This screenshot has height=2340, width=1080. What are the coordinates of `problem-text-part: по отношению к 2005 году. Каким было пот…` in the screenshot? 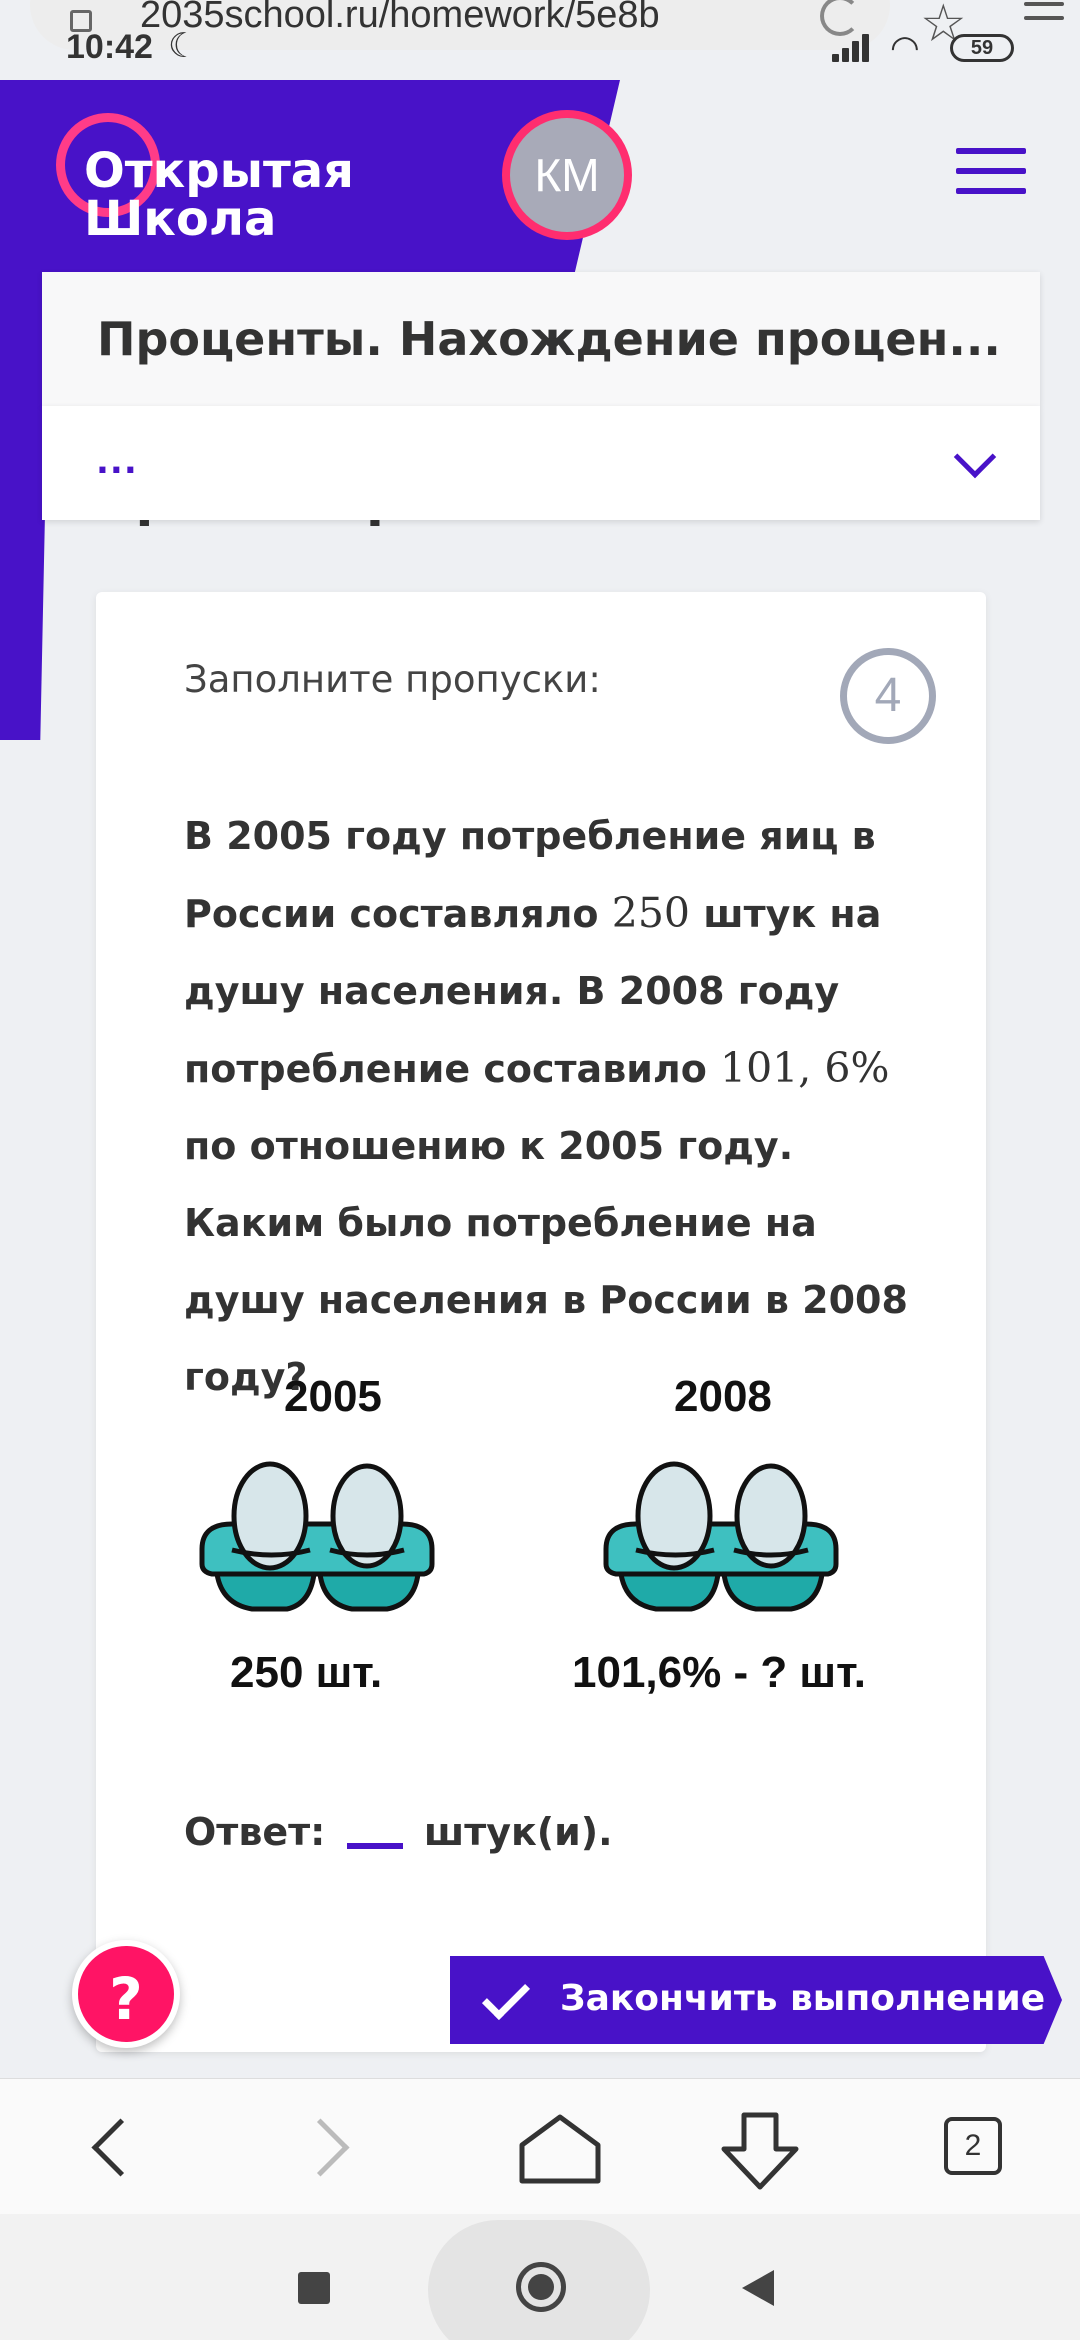 It's located at (546, 1261).